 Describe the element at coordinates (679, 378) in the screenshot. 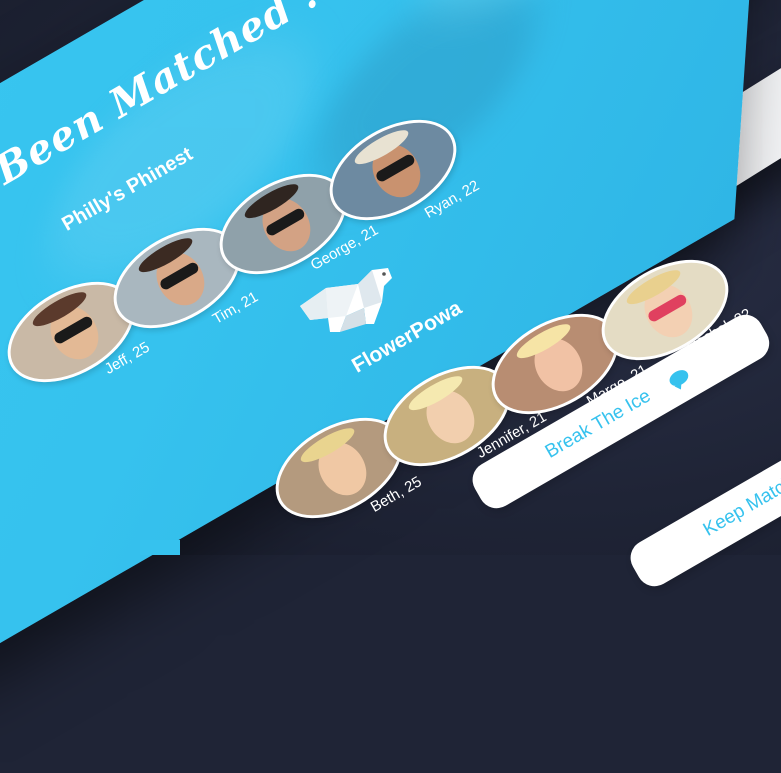

I see `chat-bubble-icon` at that location.